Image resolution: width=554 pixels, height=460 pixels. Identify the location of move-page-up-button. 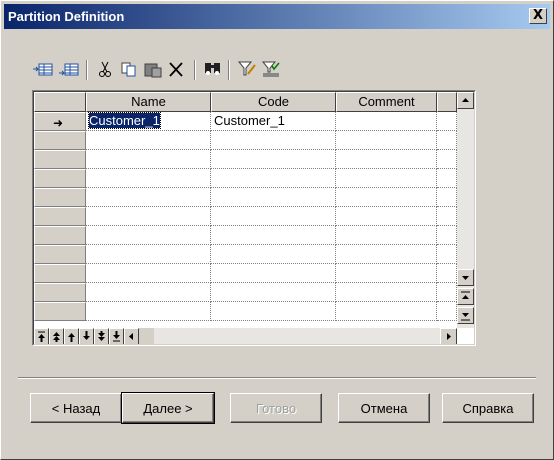
(56, 336).